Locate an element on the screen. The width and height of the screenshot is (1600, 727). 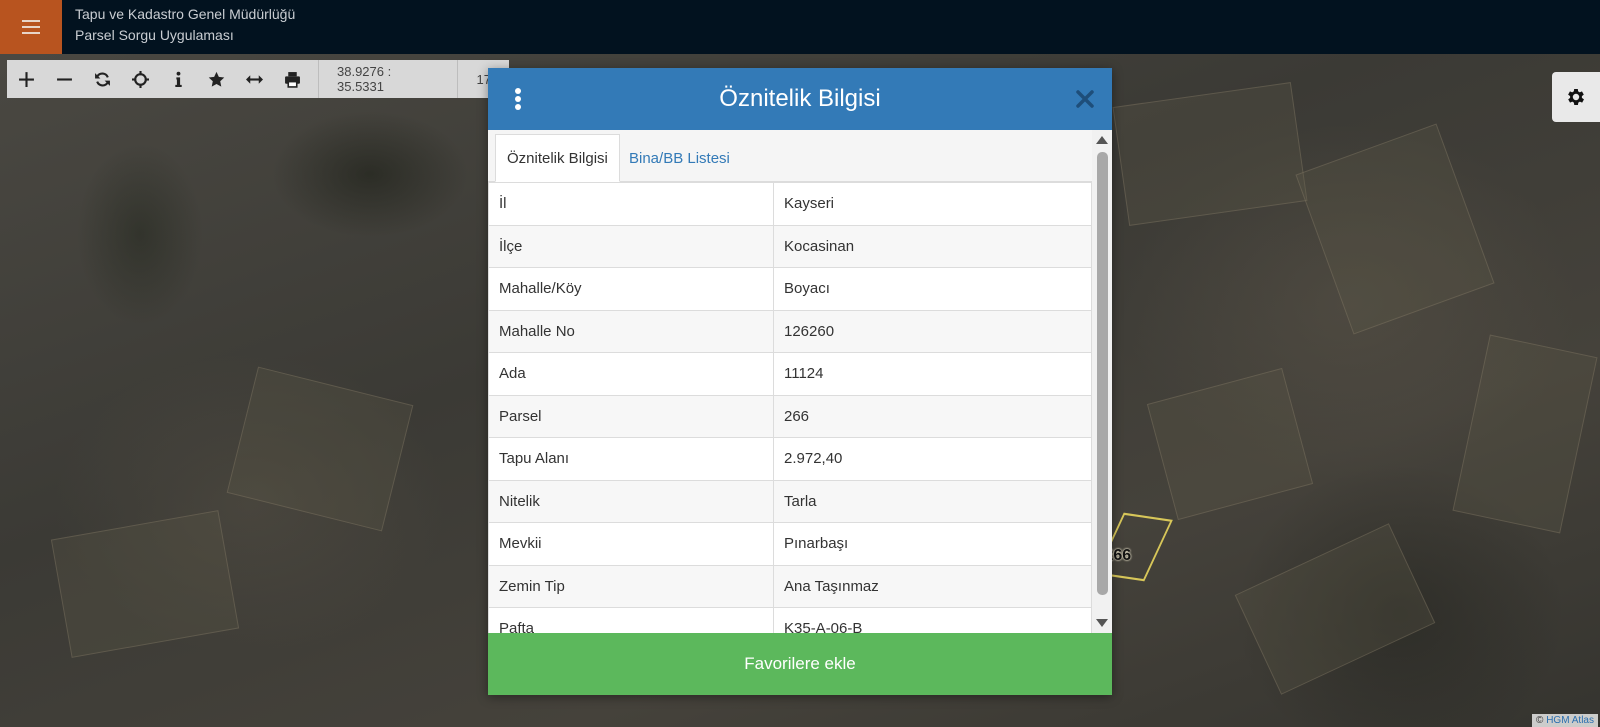
print-button is located at coordinates (293, 79).